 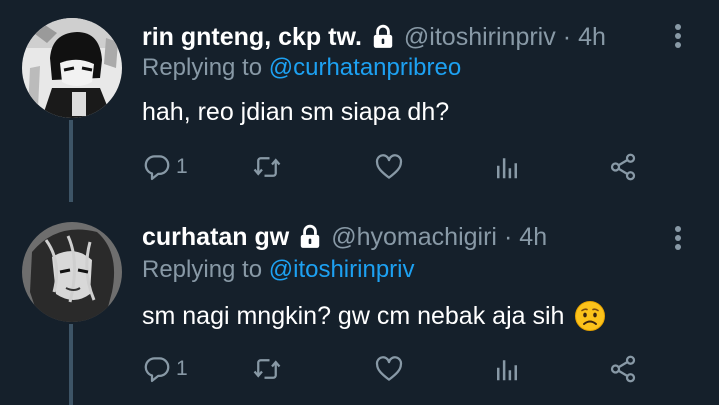 I want to click on tweet-text-content: hah, reo jdian sm siapa dh?, so click(x=296, y=112).